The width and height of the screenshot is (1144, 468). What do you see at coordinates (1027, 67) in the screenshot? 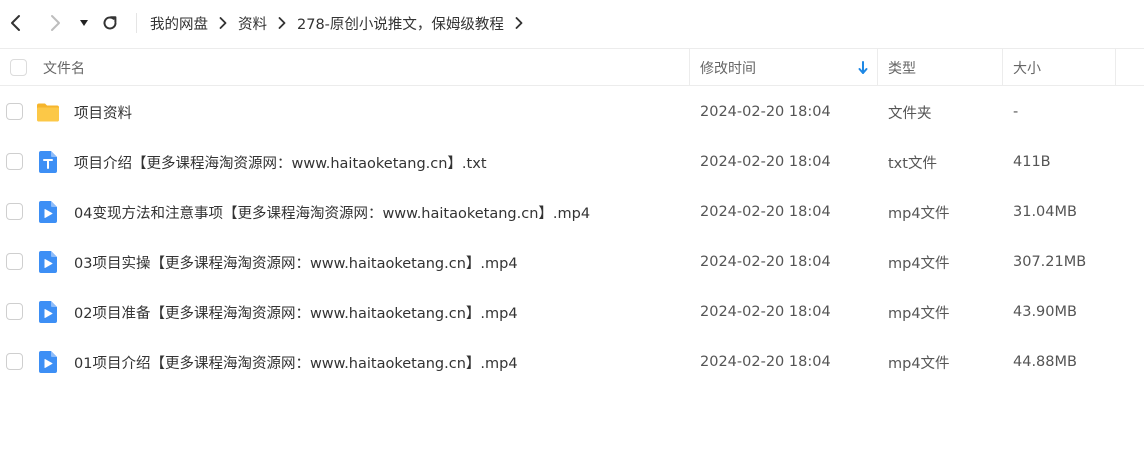
I see `column-header-size: 大小` at bounding box center [1027, 67].